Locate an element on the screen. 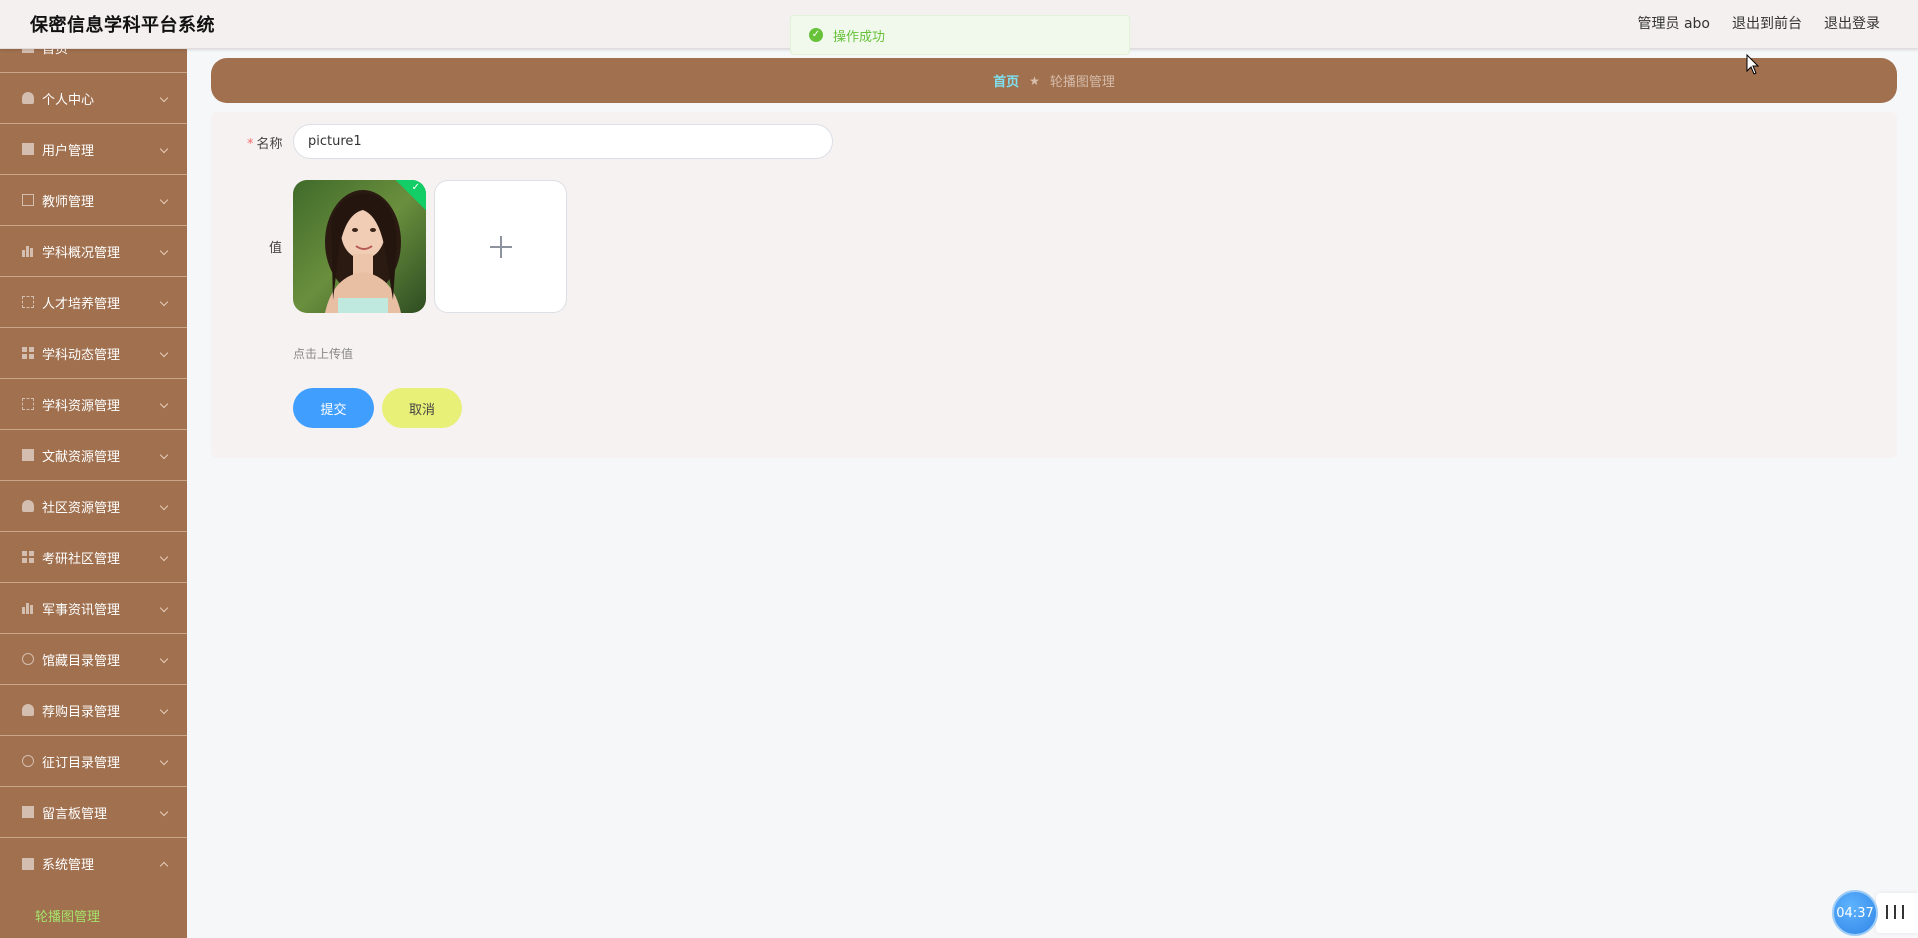  name-input is located at coordinates (563, 141).